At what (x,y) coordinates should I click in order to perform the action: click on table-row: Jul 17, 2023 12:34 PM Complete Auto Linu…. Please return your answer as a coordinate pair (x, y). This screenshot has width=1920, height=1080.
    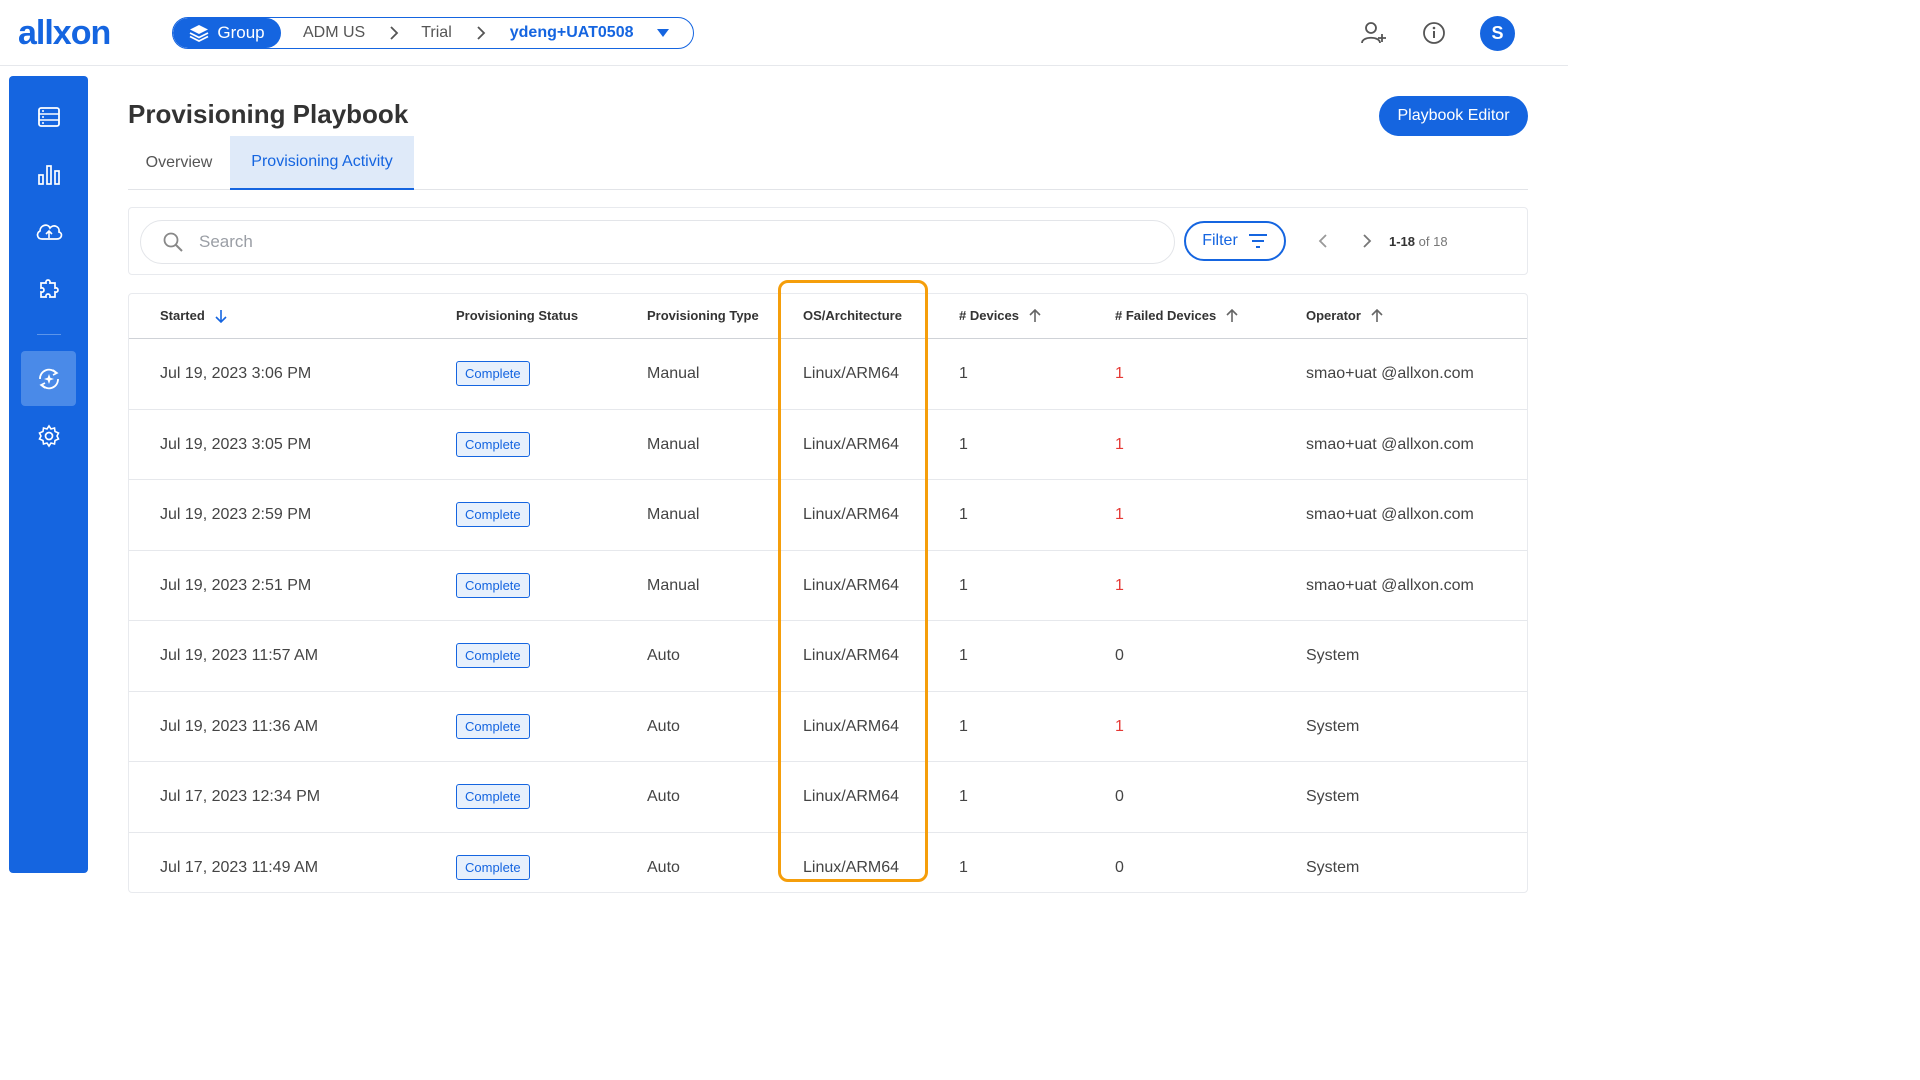
    Looking at the image, I should click on (828, 797).